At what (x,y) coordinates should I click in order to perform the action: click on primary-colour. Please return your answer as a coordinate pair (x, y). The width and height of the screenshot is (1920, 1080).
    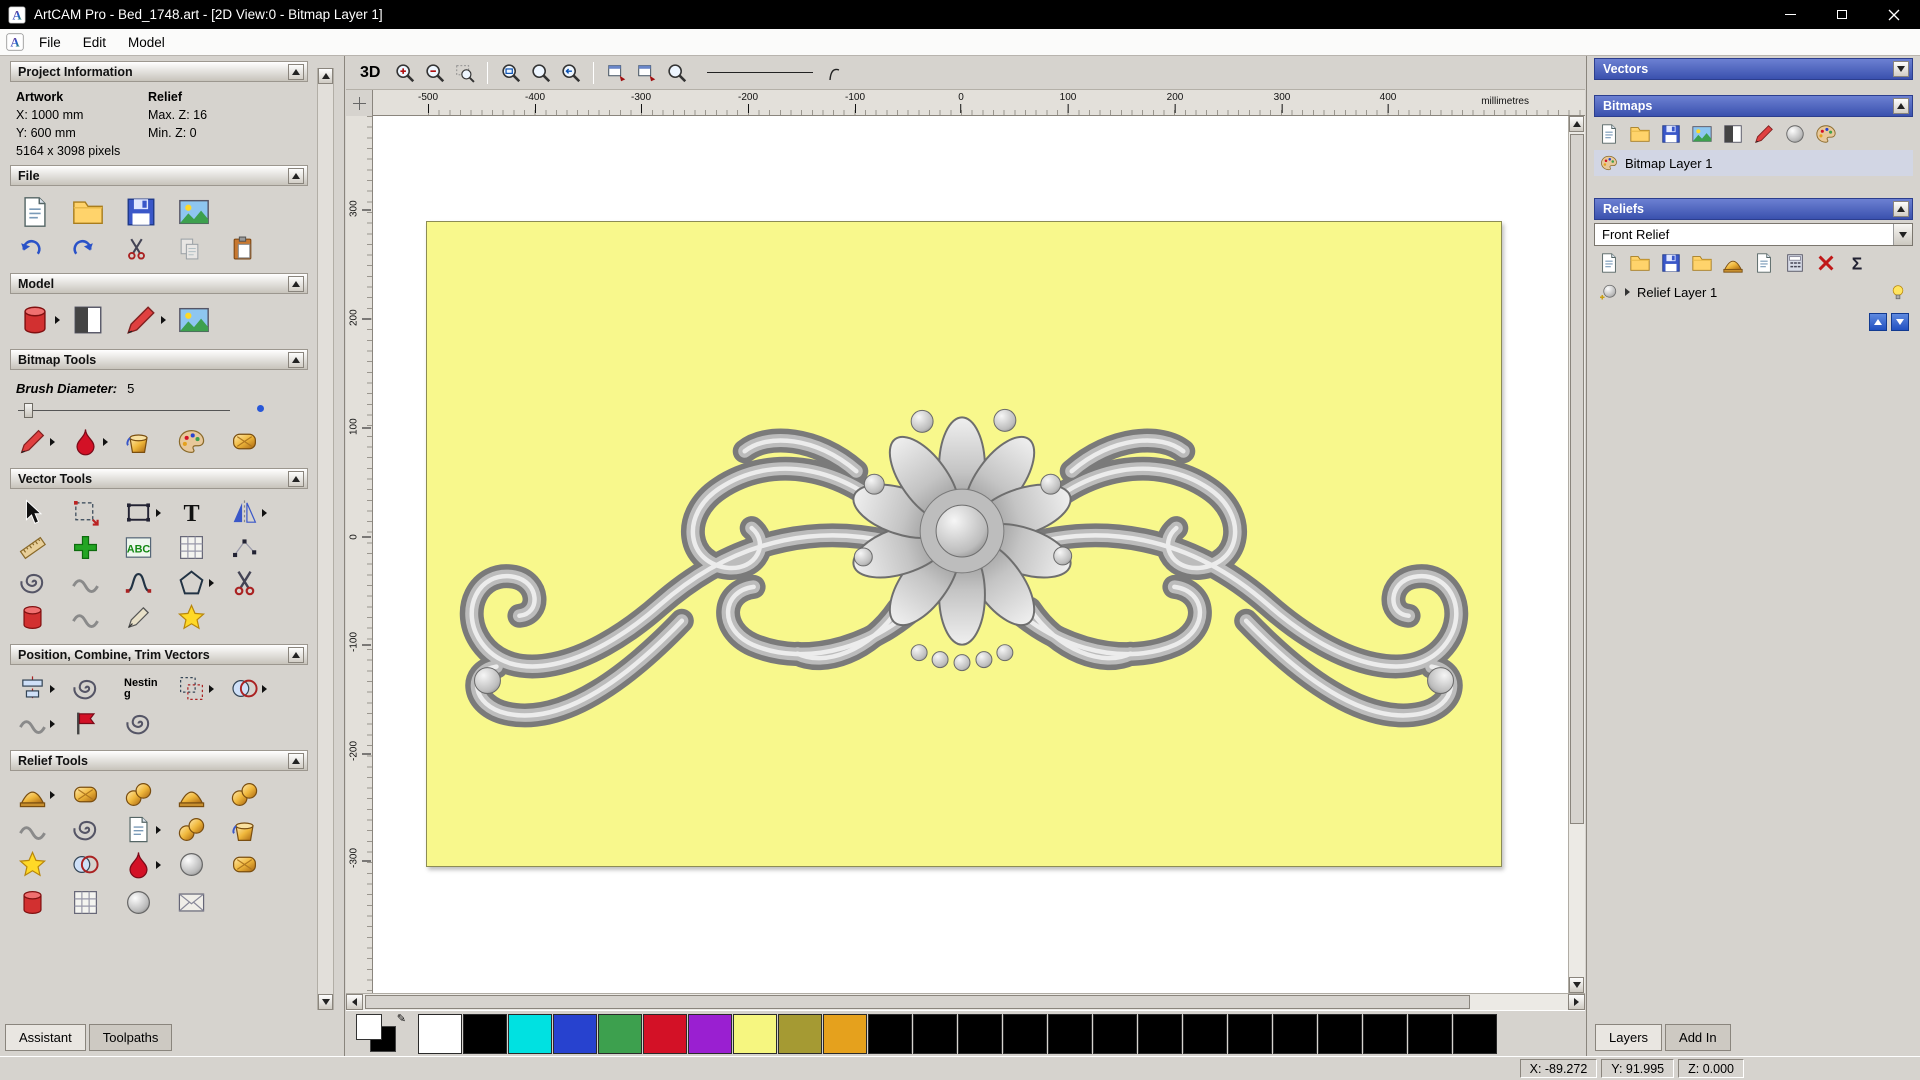
    Looking at the image, I should click on (369, 1026).